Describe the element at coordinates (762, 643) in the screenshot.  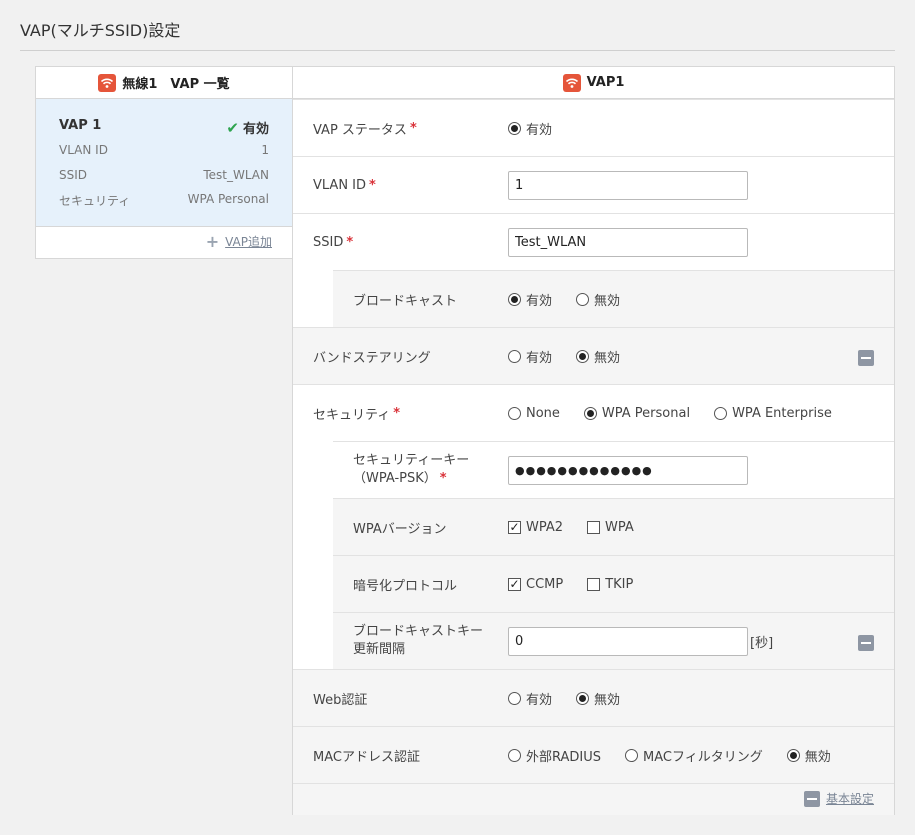
I see `unit-seconds: [秒]` at that location.